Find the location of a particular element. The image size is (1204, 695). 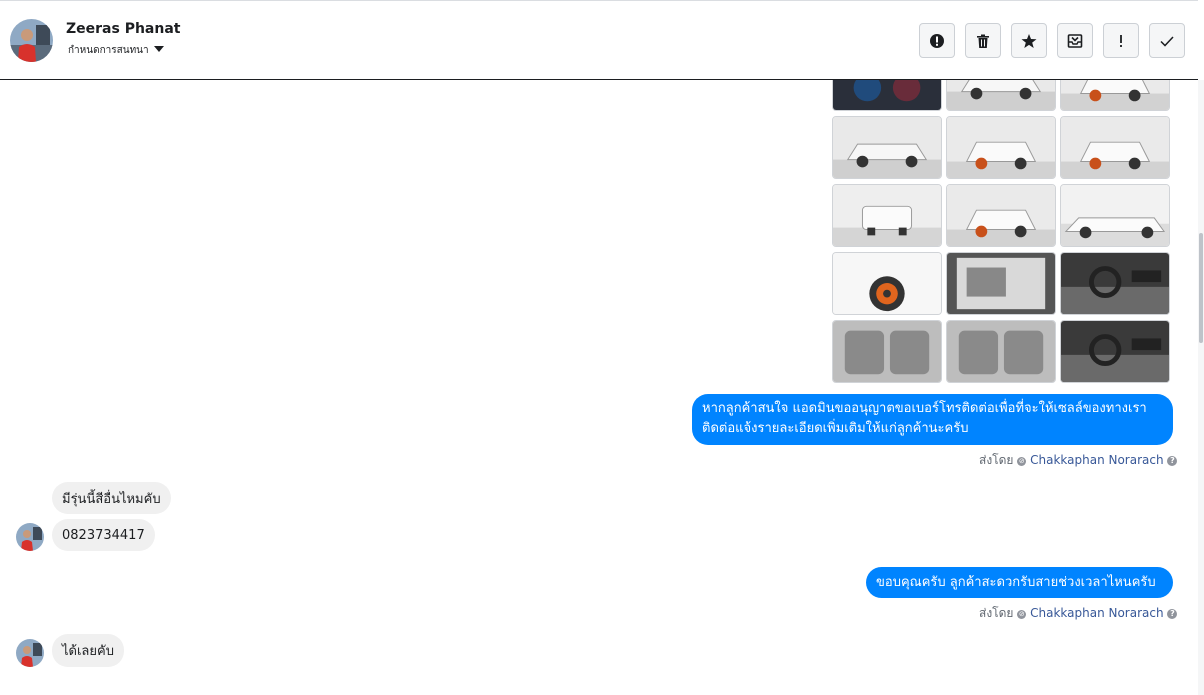

assign-conversation-dropdown: กำหนดการสนทนา is located at coordinates (116, 50).